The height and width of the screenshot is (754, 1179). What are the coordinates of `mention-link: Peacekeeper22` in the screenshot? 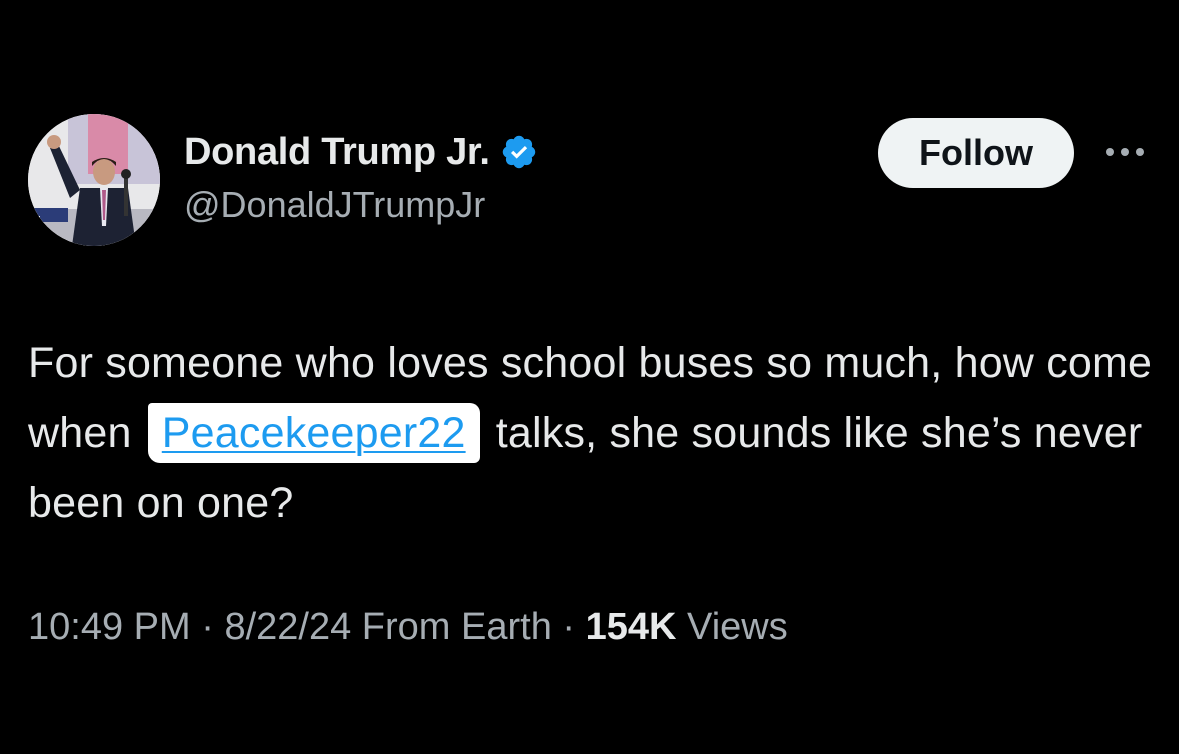 It's located at (314, 433).